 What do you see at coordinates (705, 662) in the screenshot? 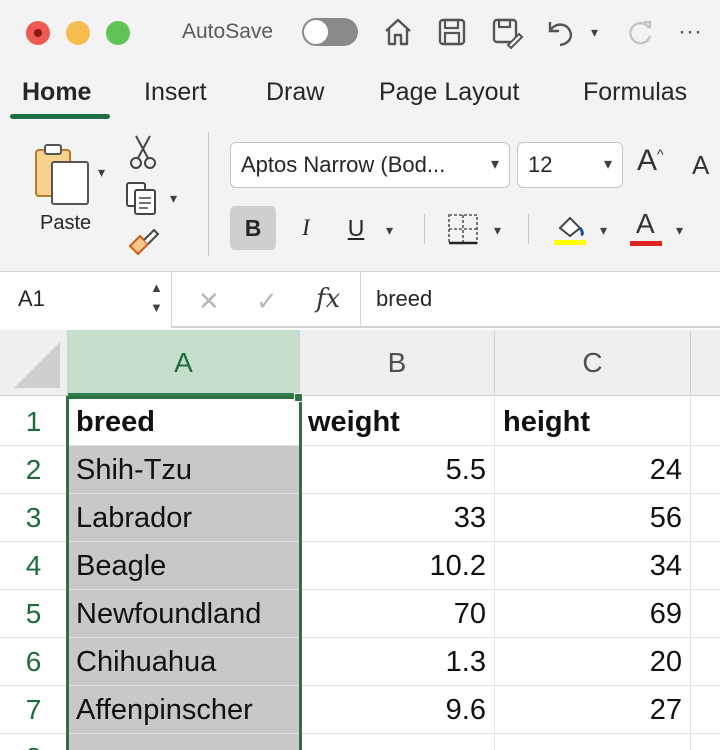
I see `cell-d6` at bounding box center [705, 662].